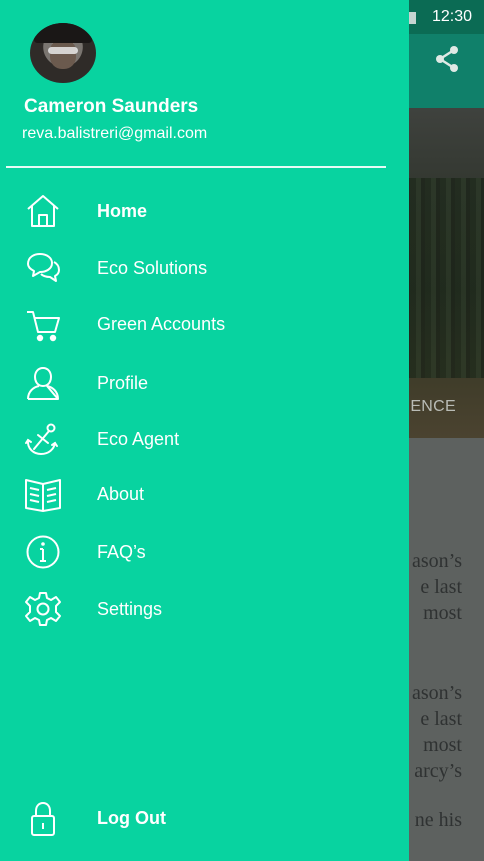 This screenshot has width=484, height=861. Describe the element at coordinates (204, 494) in the screenshot. I see `menu-item-about: About` at that location.